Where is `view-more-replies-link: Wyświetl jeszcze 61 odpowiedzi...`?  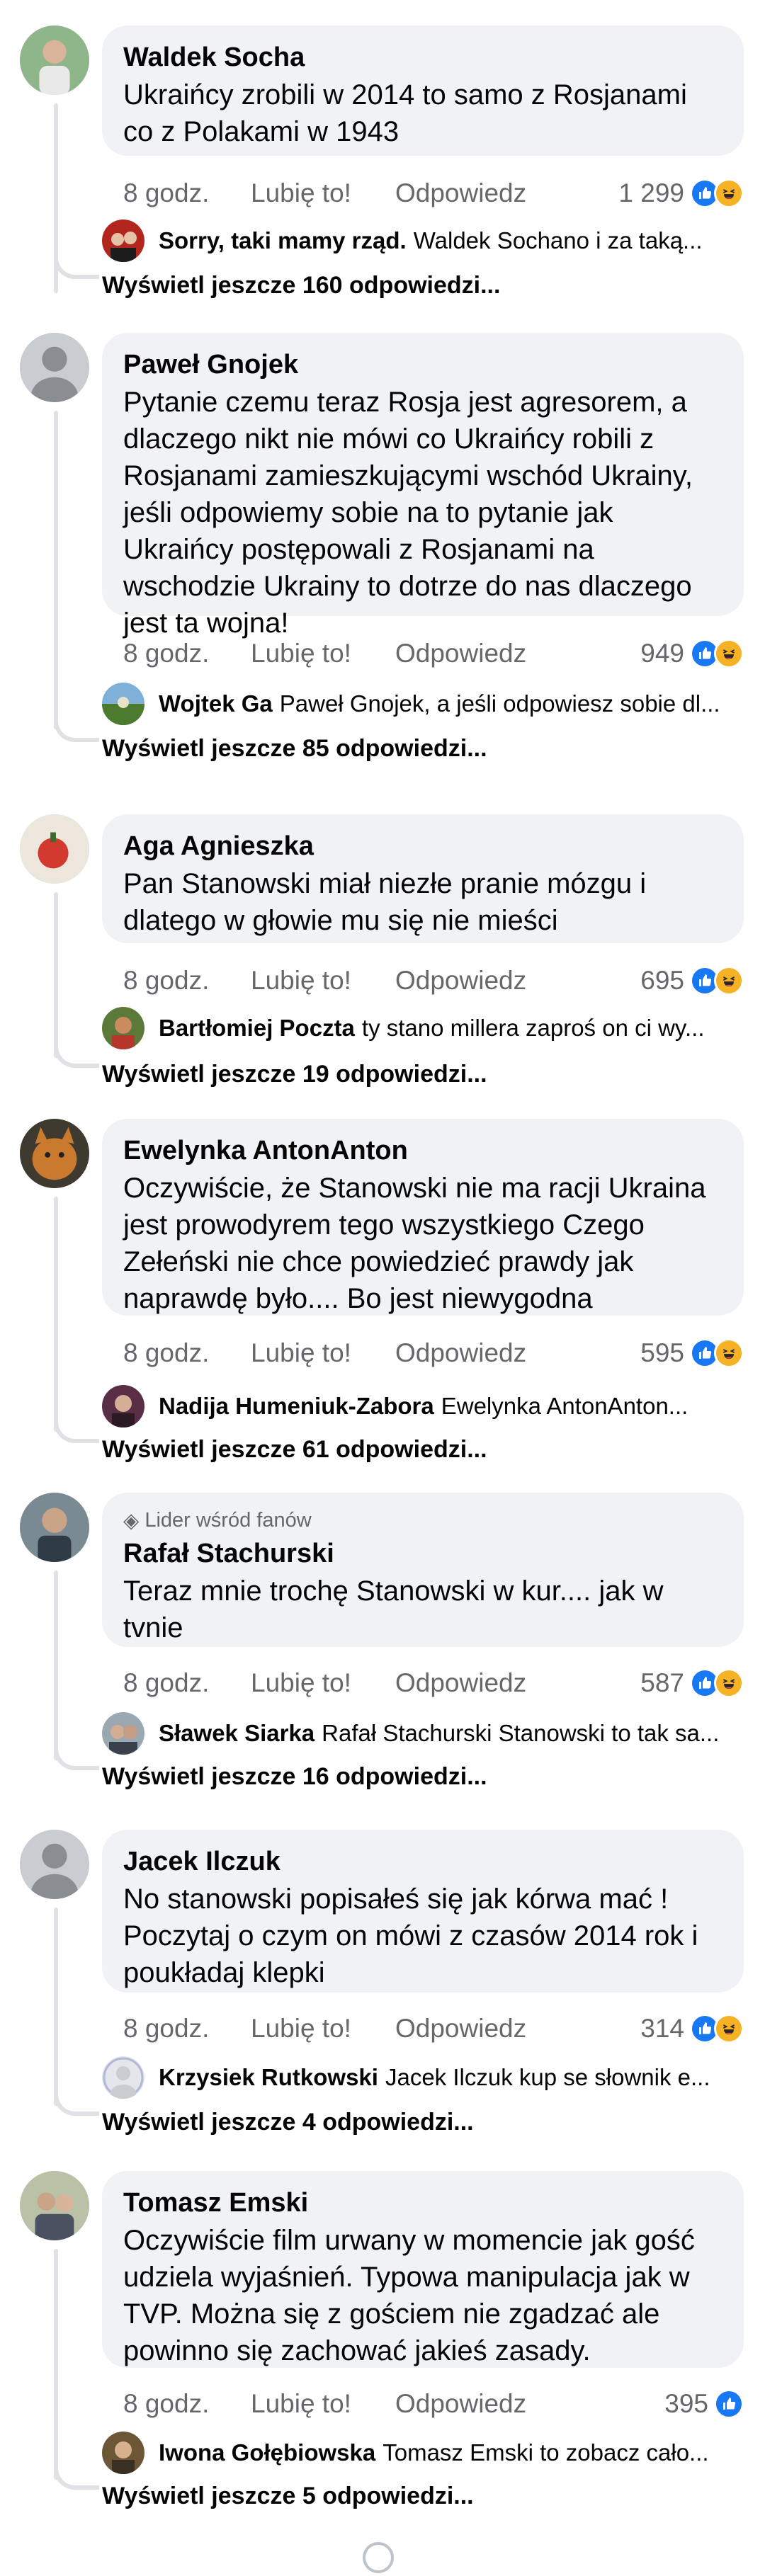 view-more-replies-link: Wyświetl jeszcze 61 odpowiedzi... is located at coordinates (295, 1450).